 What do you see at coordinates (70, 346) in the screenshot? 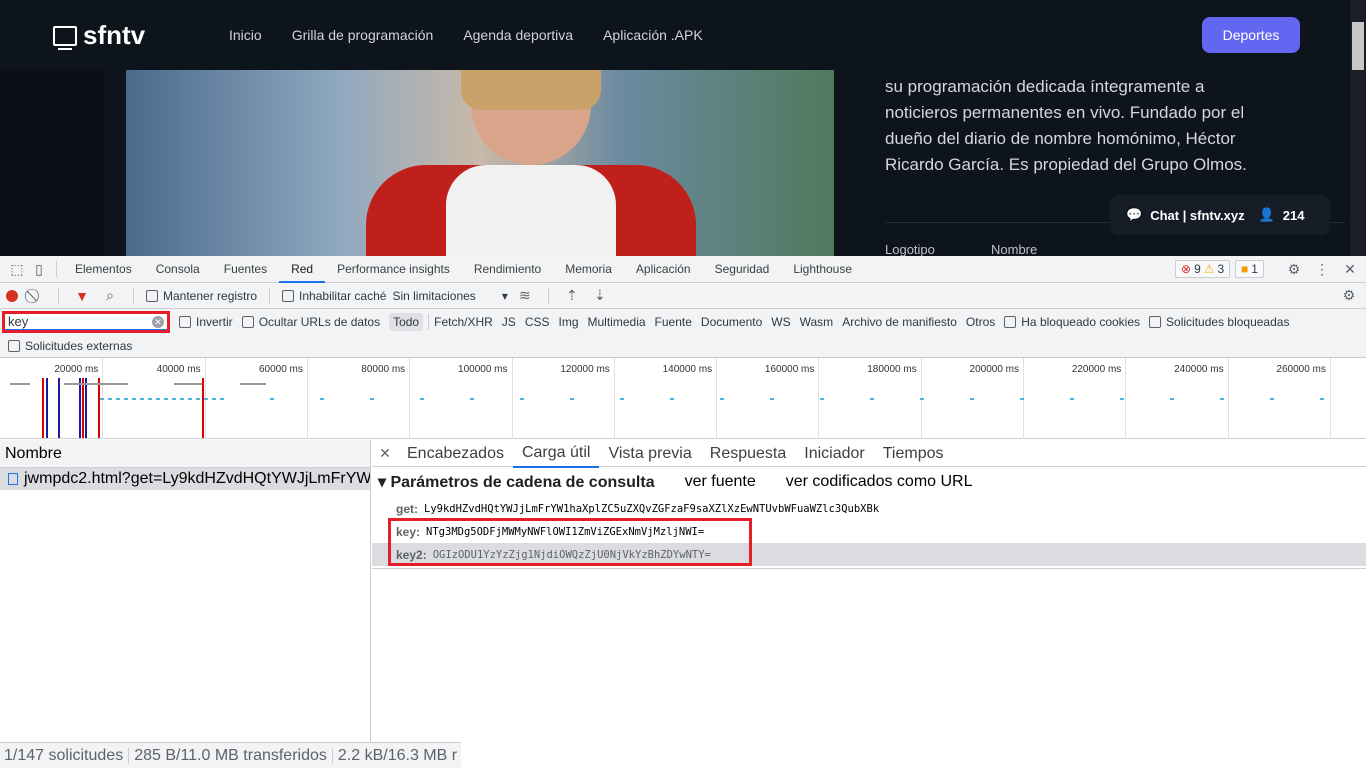
I see `external-requests-checkbox: Solicitudes externas` at bounding box center [70, 346].